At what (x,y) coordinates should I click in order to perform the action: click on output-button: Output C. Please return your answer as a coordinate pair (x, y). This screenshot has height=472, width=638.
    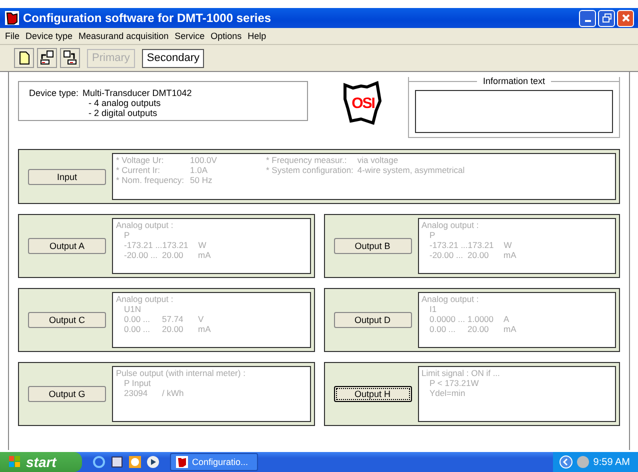
    Looking at the image, I should click on (67, 320).